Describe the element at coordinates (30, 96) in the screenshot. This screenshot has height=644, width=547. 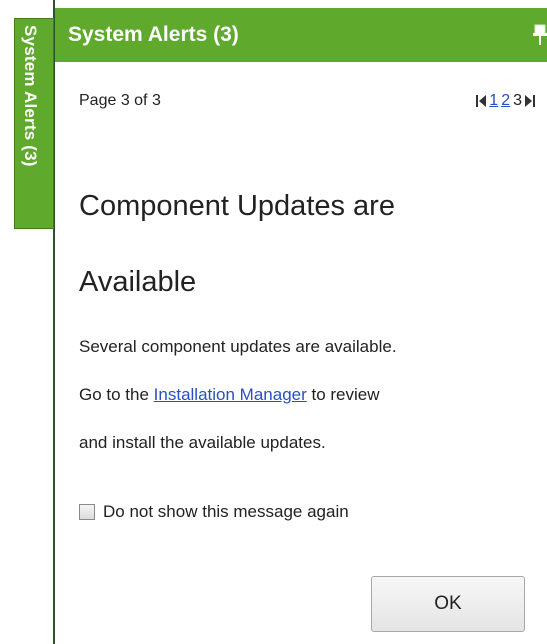
I see `side-tab-label: System Alerts (3)` at that location.